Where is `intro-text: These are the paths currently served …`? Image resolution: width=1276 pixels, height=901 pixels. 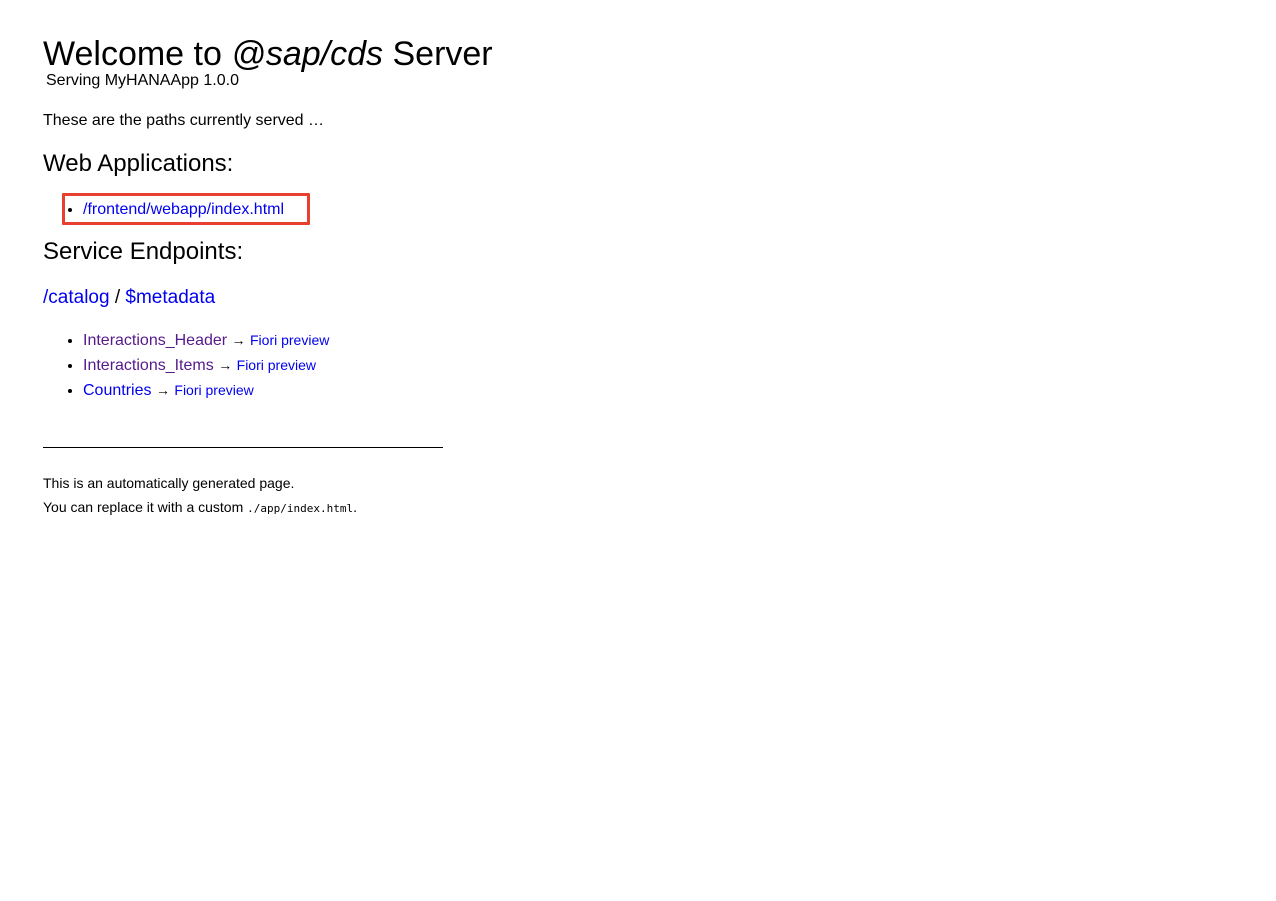 intro-text: These are the paths currently served … is located at coordinates (184, 120).